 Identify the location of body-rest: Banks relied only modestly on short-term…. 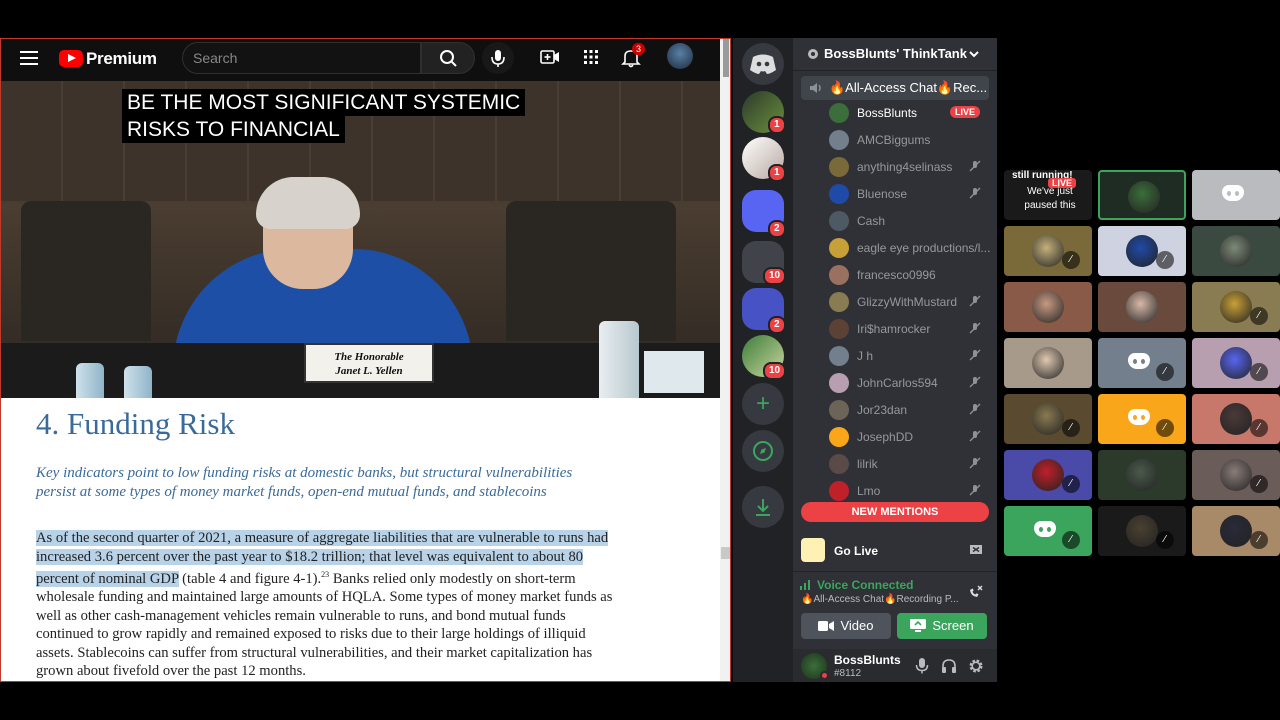
(324, 625).